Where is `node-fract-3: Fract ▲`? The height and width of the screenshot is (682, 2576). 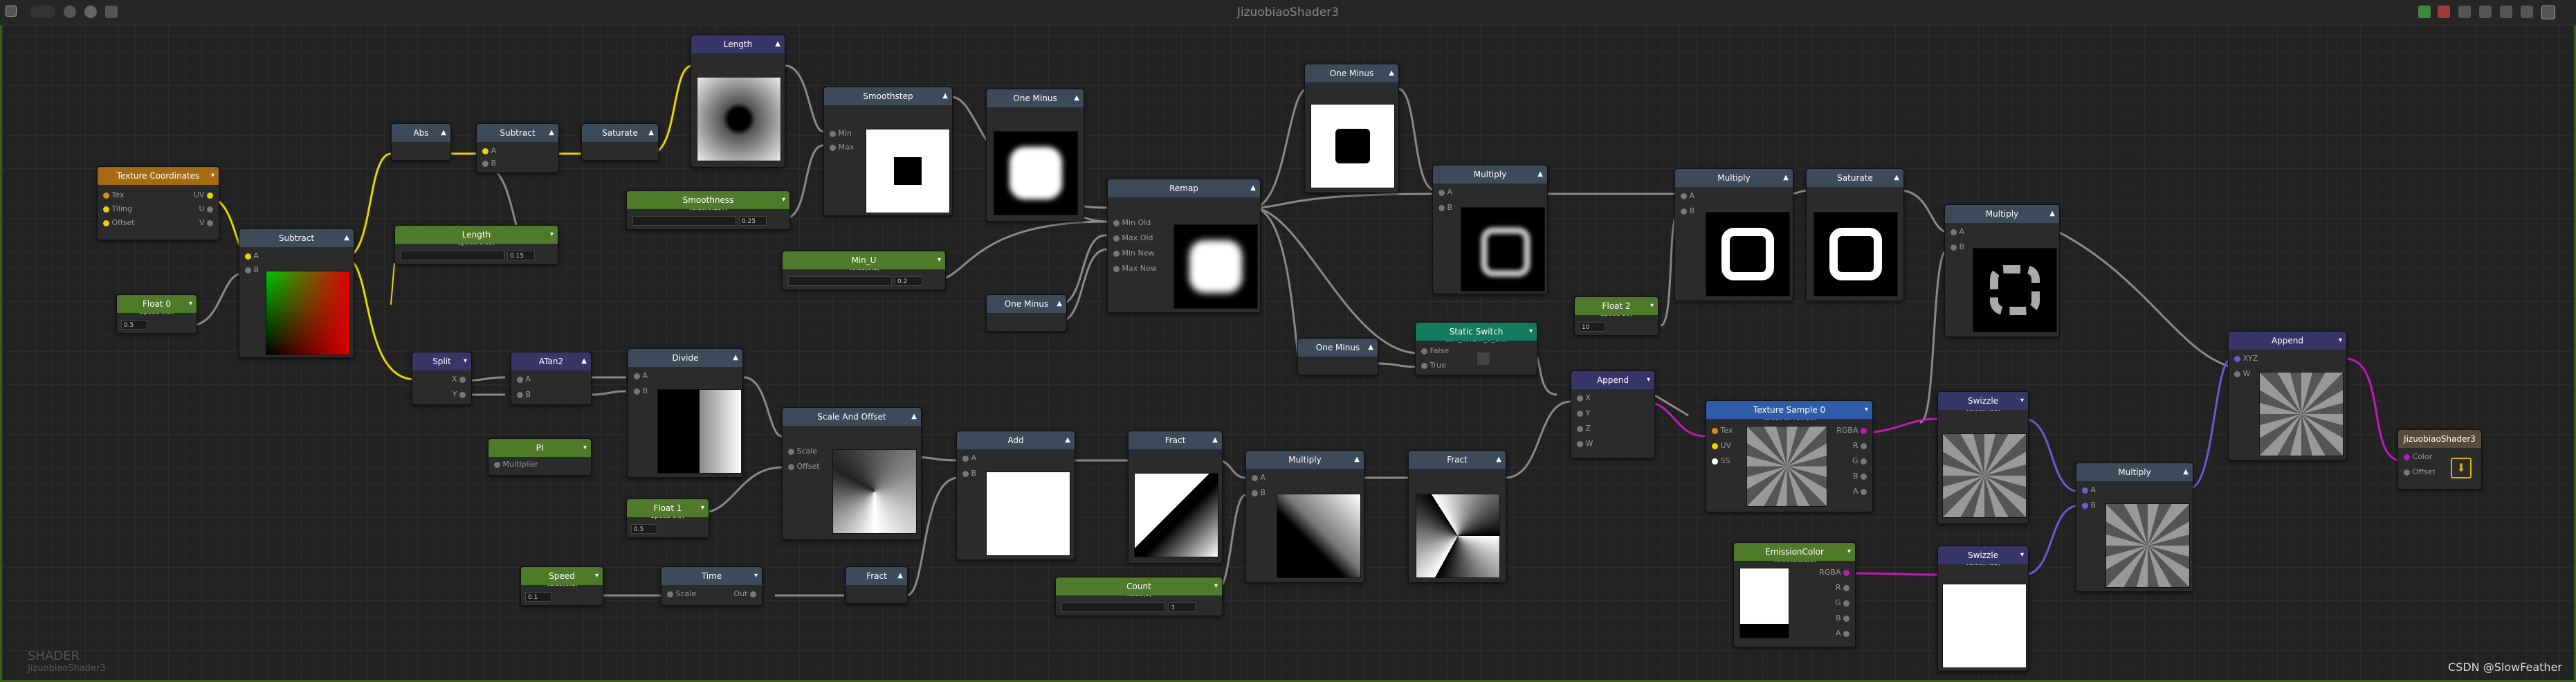 node-fract-3: Fract ▲ is located at coordinates (877, 585).